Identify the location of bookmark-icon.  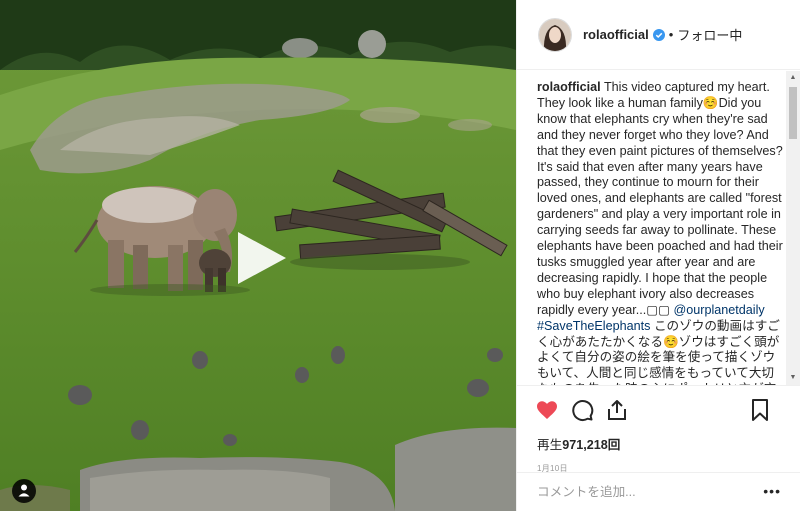
(760, 410).